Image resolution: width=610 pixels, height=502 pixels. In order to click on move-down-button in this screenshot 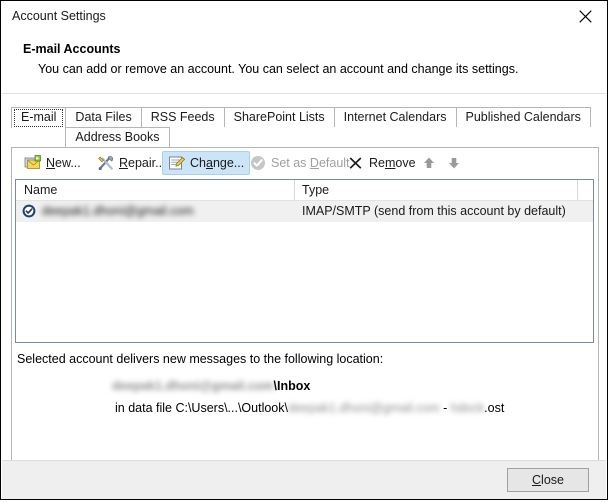, I will do `click(454, 163)`.